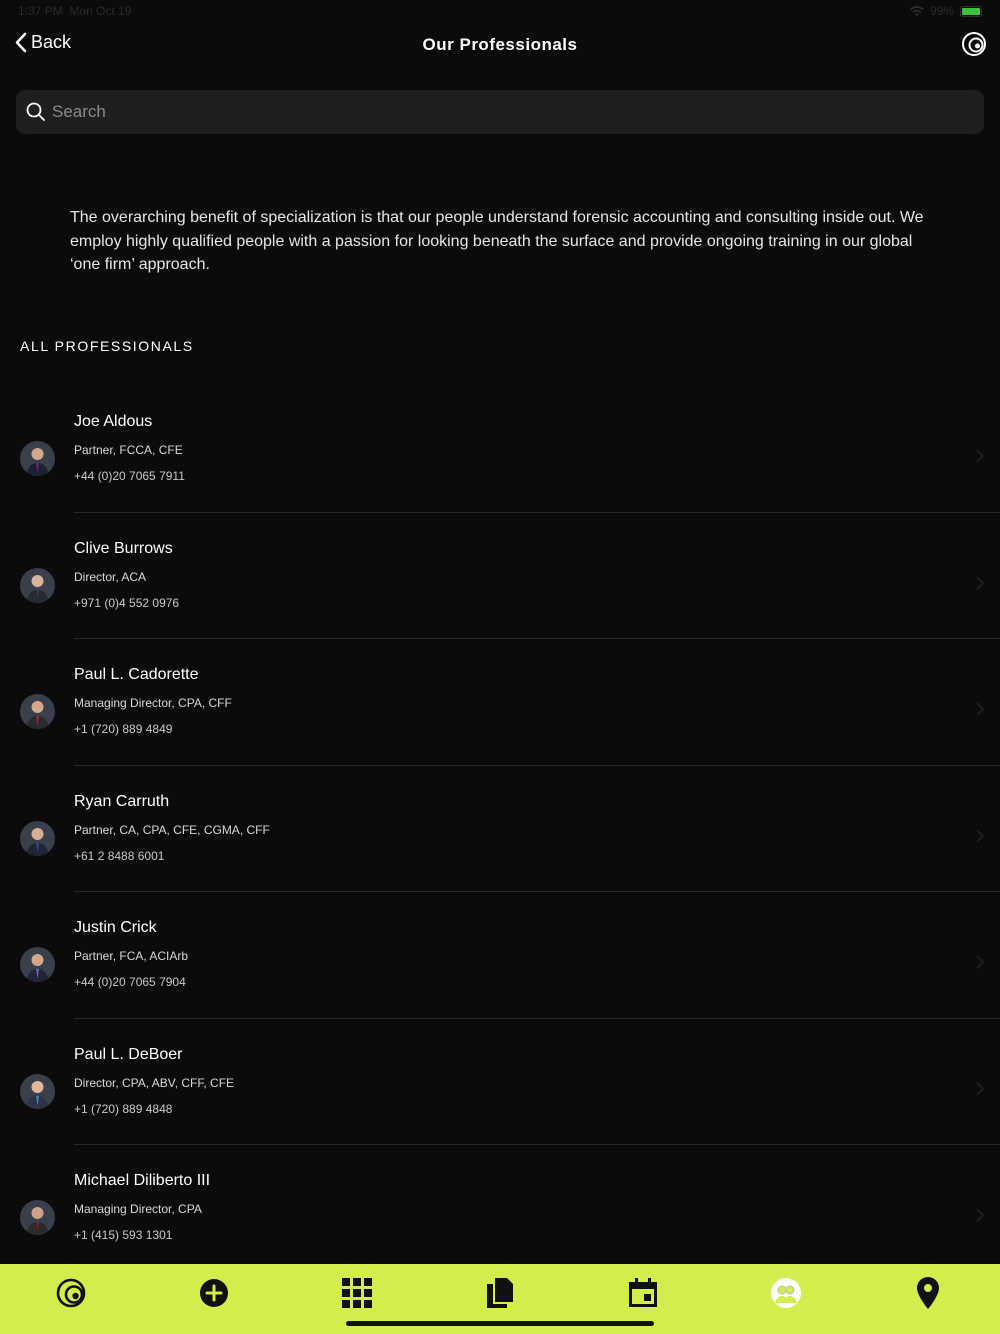 The height and width of the screenshot is (1334, 1000). Describe the element at coordinates (128, 450) in the screenshot. I see `professional-title: Partner, FCCA, CFE` at that location.